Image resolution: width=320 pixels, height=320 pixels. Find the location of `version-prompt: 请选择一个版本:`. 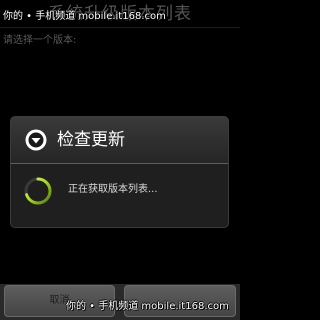

version-prompt: 请选择一个版本: is located at coordinates (40, 40).